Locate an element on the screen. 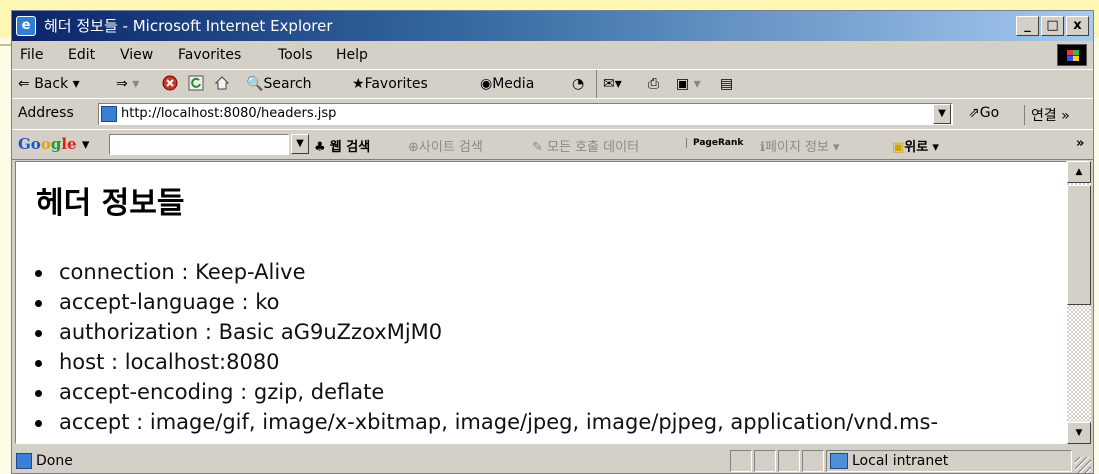  maximize-button: □ is located at coordinates (1052, 26).